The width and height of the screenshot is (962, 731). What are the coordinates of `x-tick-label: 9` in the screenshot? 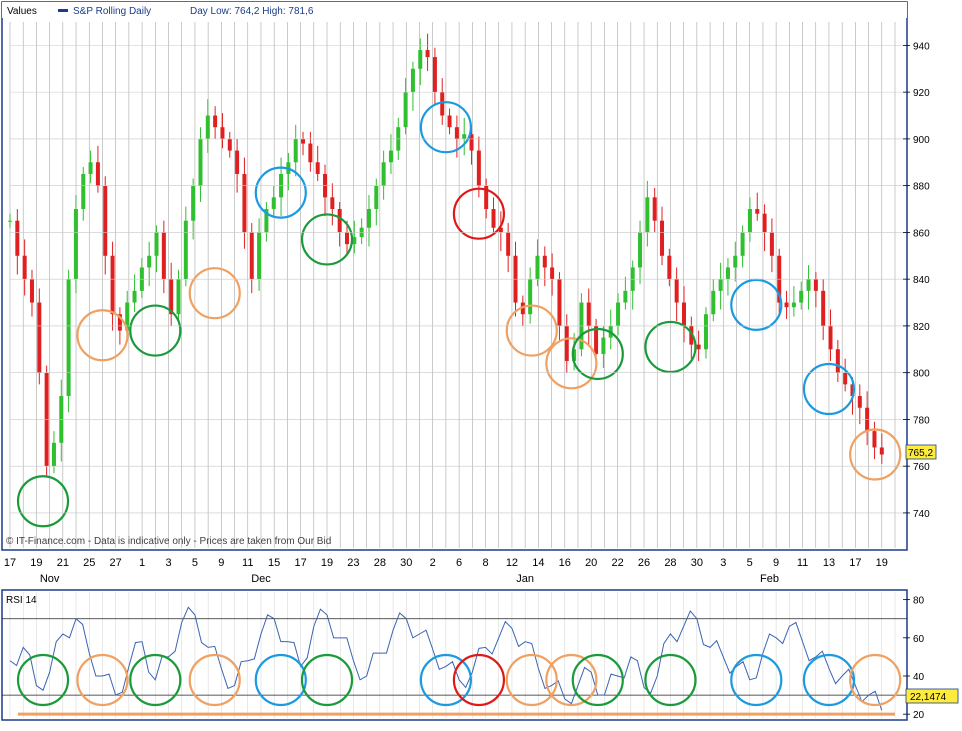 It's located at (221, 563).